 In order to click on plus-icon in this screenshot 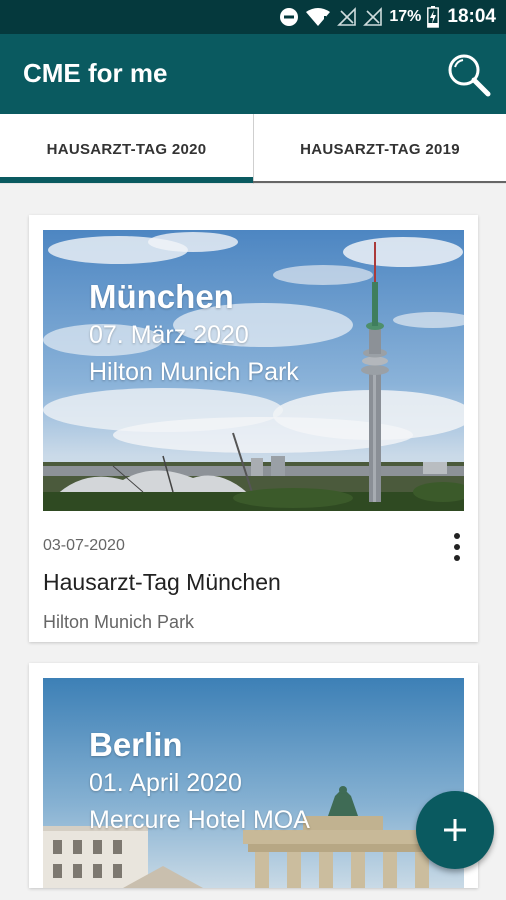, I will do `click(455, 830)`.